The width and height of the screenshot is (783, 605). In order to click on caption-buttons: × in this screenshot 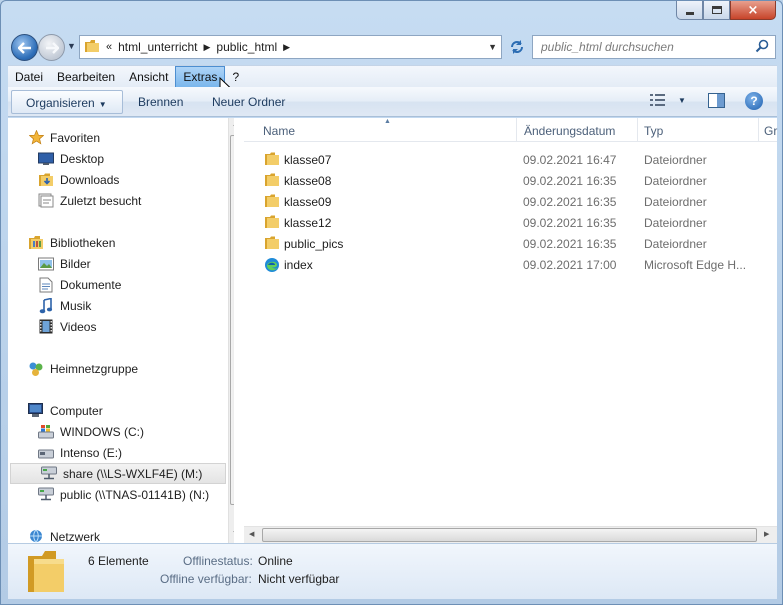, I will do `click(726, 10)`.